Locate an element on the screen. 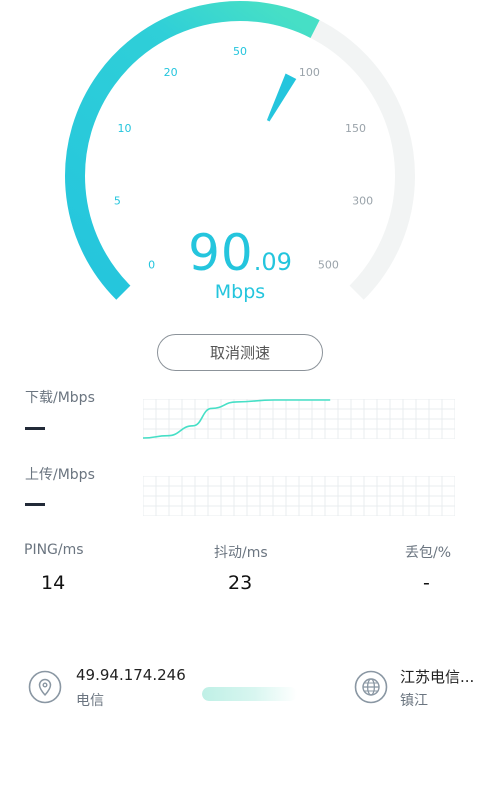  globe-icon is located at coordinates (371, 687).